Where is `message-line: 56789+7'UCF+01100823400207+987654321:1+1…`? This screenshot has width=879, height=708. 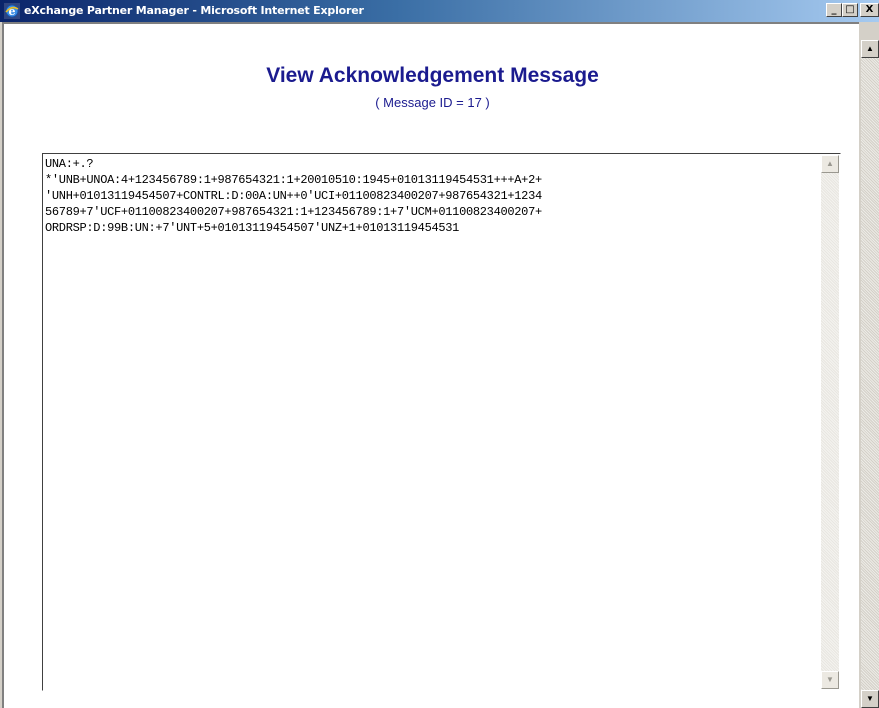
message-line: 56789+7'UCF+01100823400207+987654321:1+1… is located at coordinates (293, 212).